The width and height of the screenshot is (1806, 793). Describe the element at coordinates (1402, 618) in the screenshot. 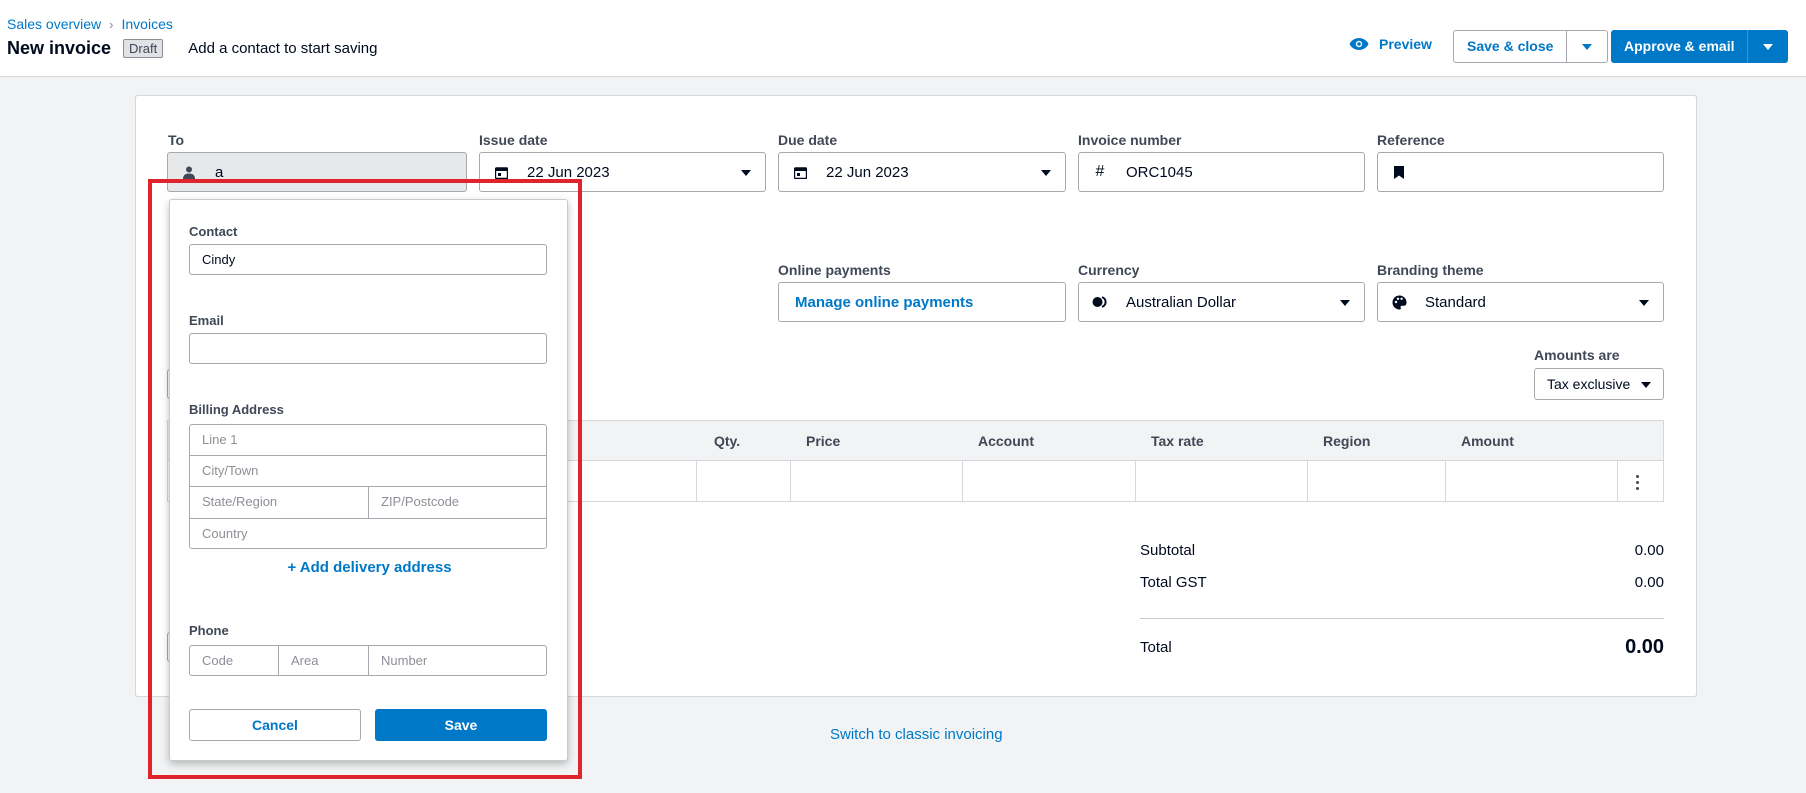

I see `totals-divider` at that location.